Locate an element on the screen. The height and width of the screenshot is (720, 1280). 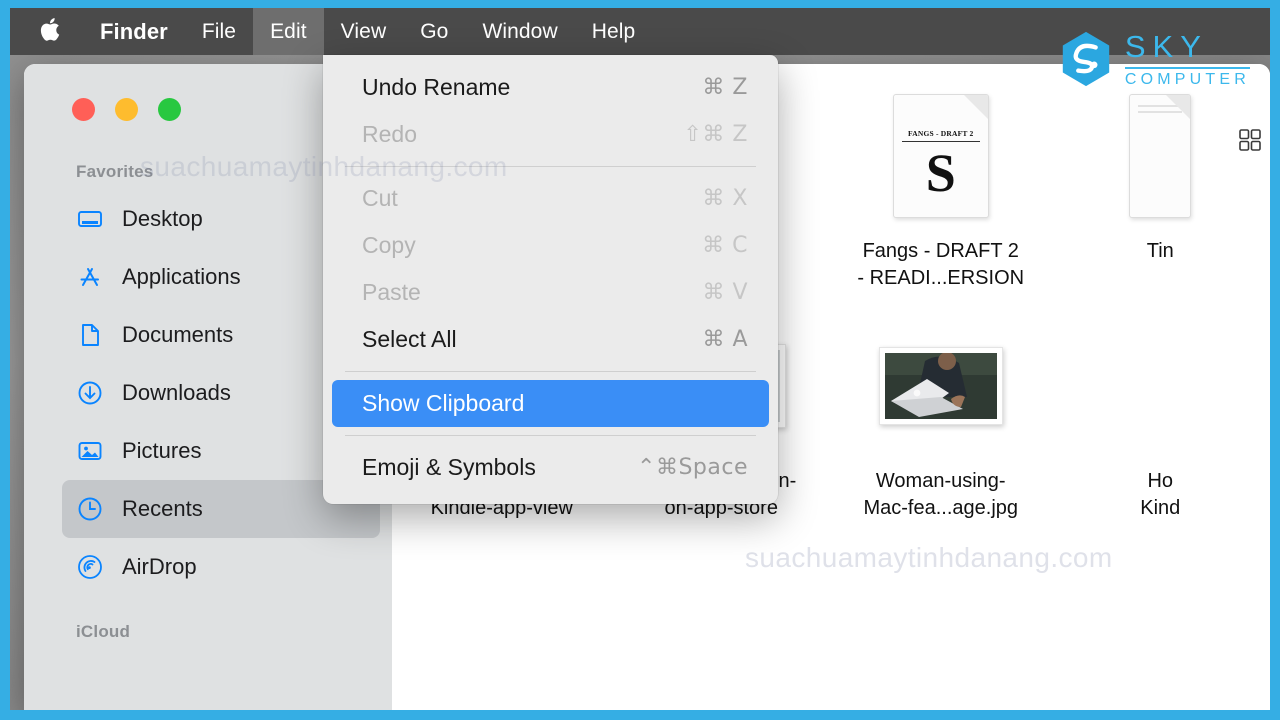
sidebar-item-label: AirDrop is located at coordinates (159, 566).